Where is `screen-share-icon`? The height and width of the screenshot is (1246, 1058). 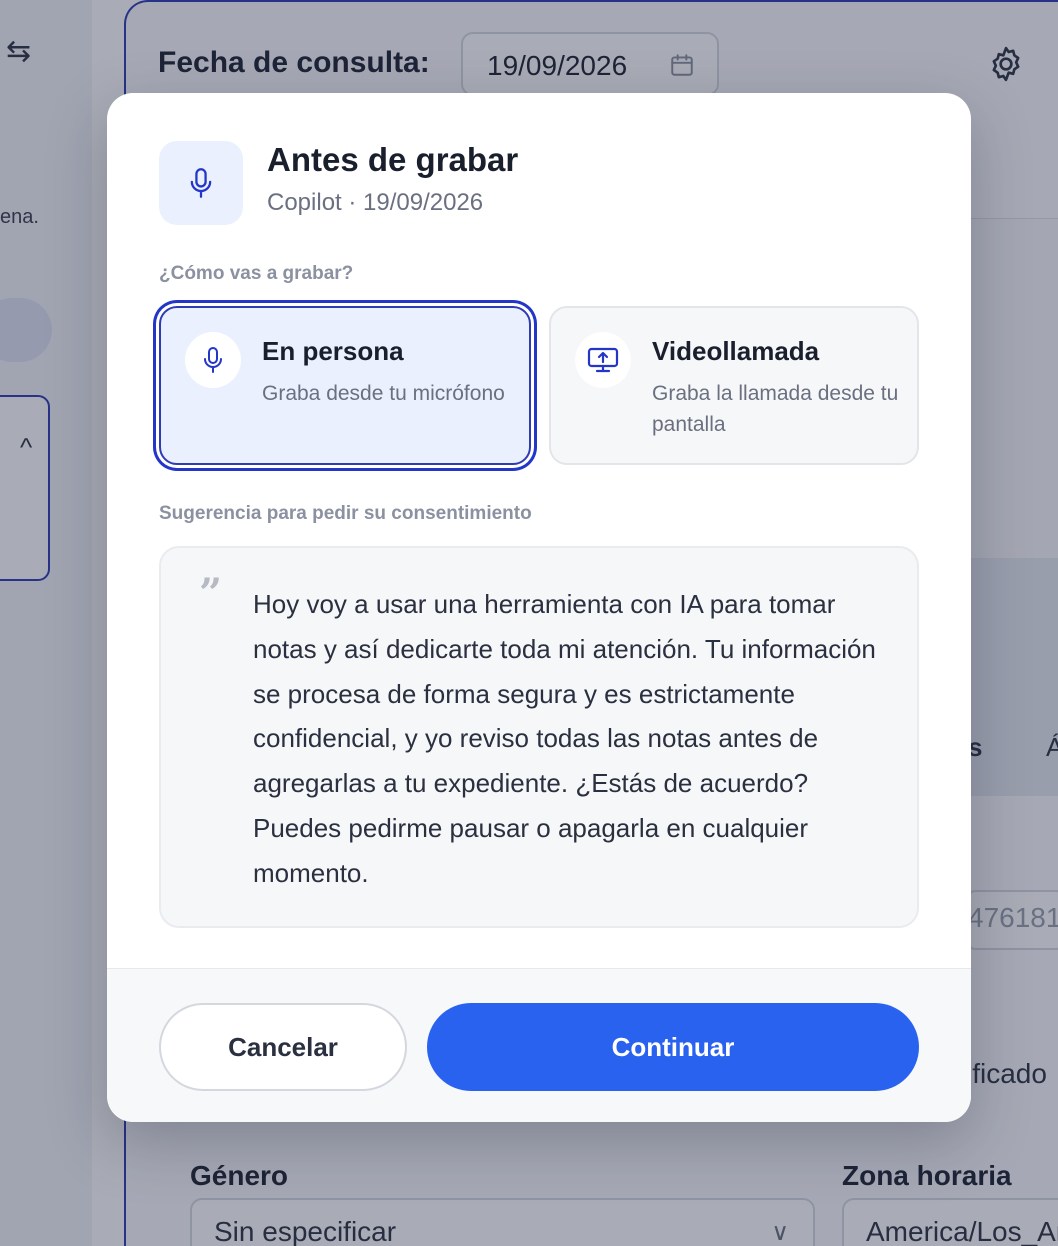
screen-share-icon is located at coordinates (603, 360).